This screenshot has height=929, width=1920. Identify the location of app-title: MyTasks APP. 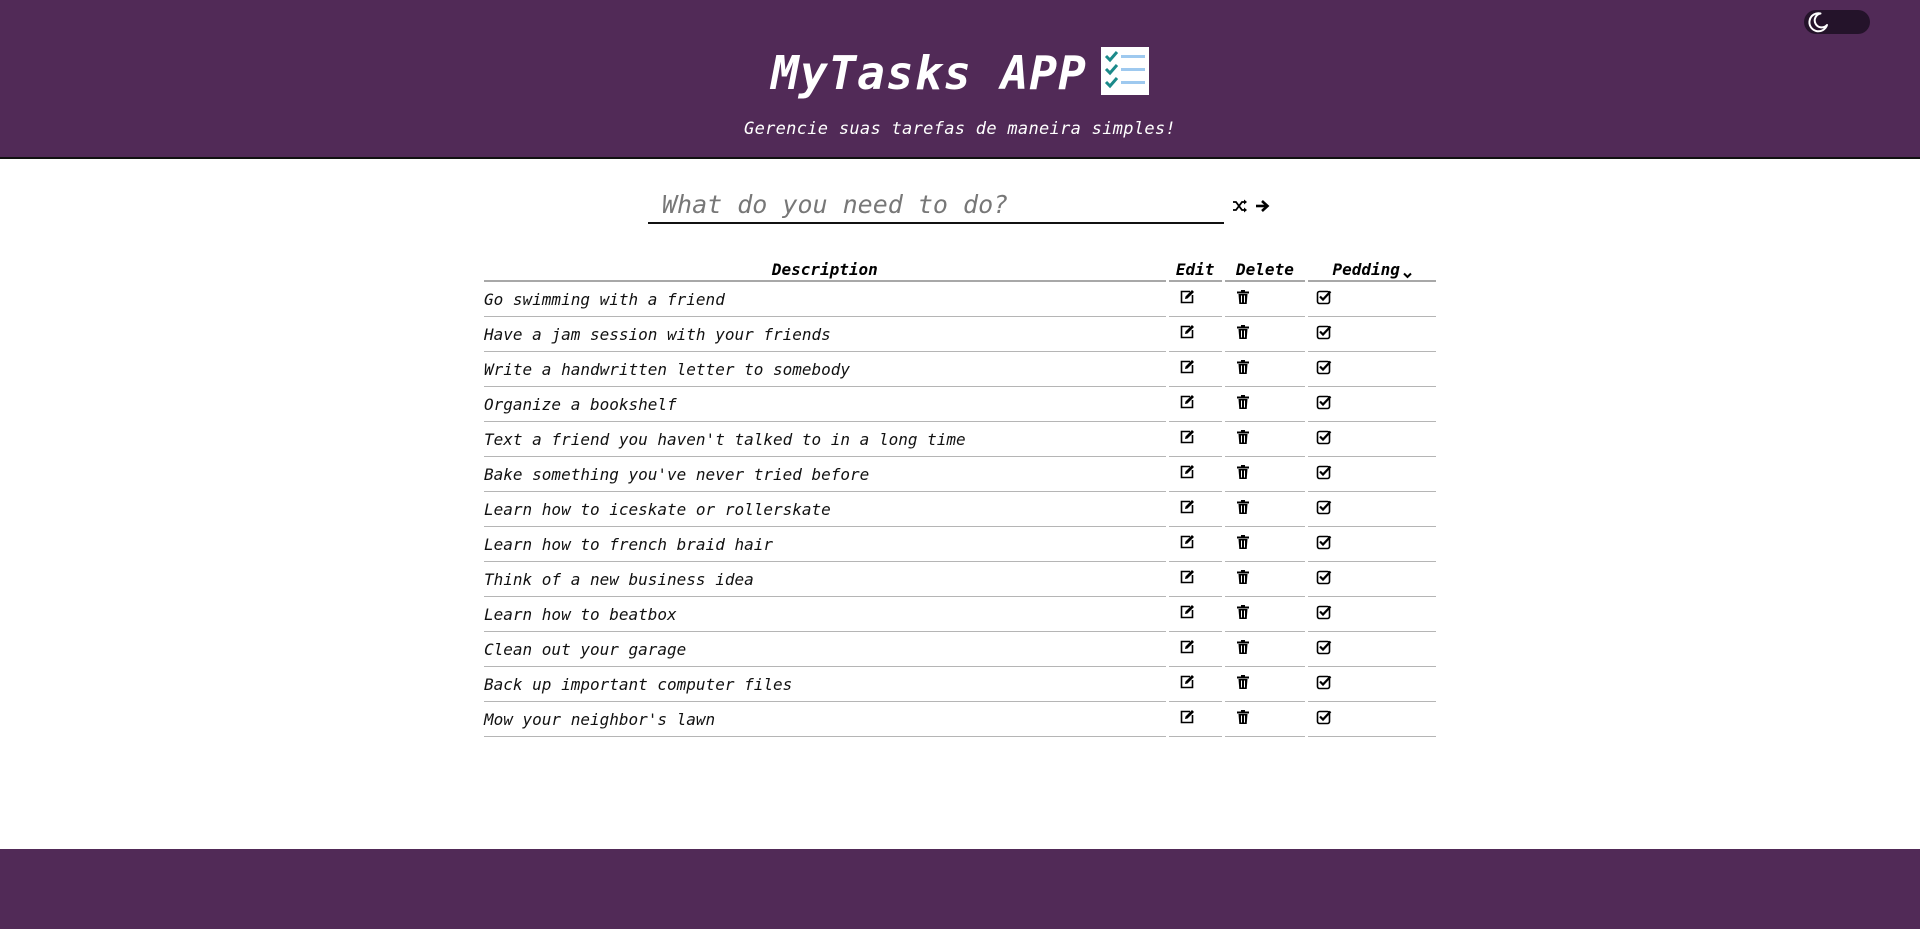
(960, 71).